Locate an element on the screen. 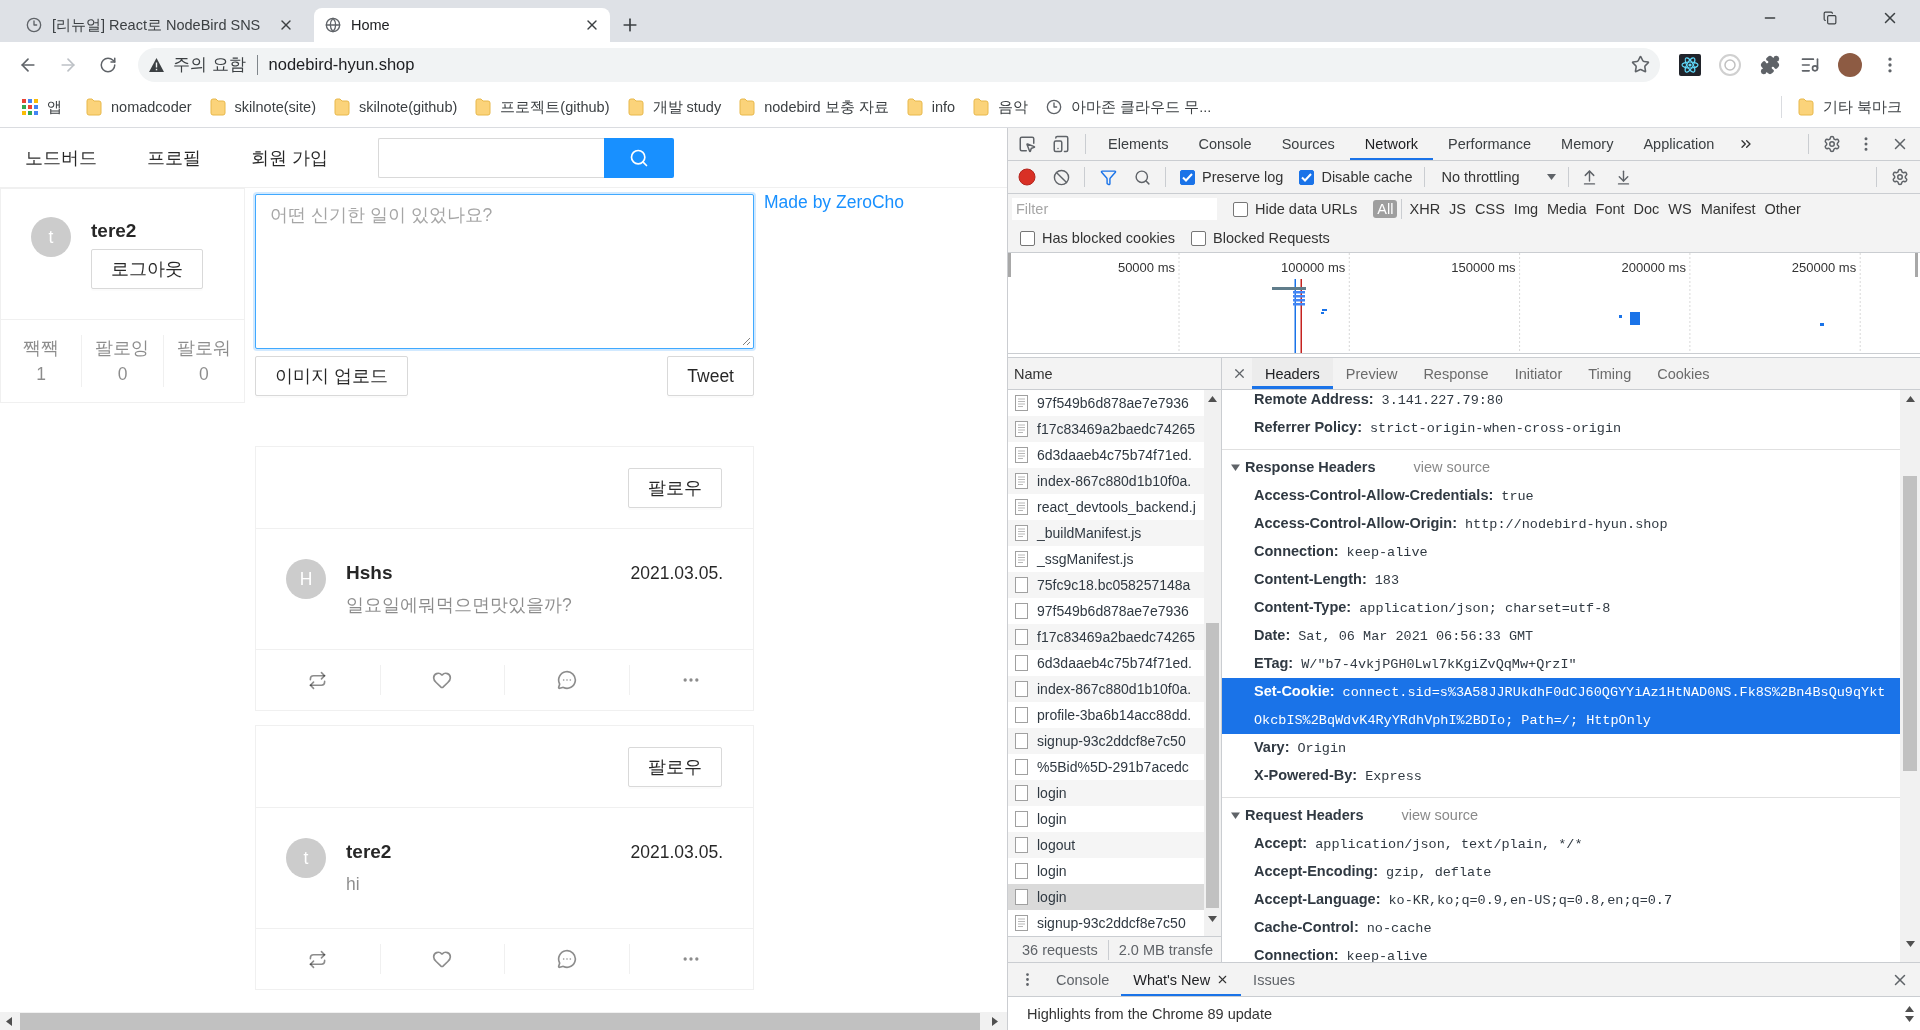  filter-icon is located at coordinates (1108, 177).